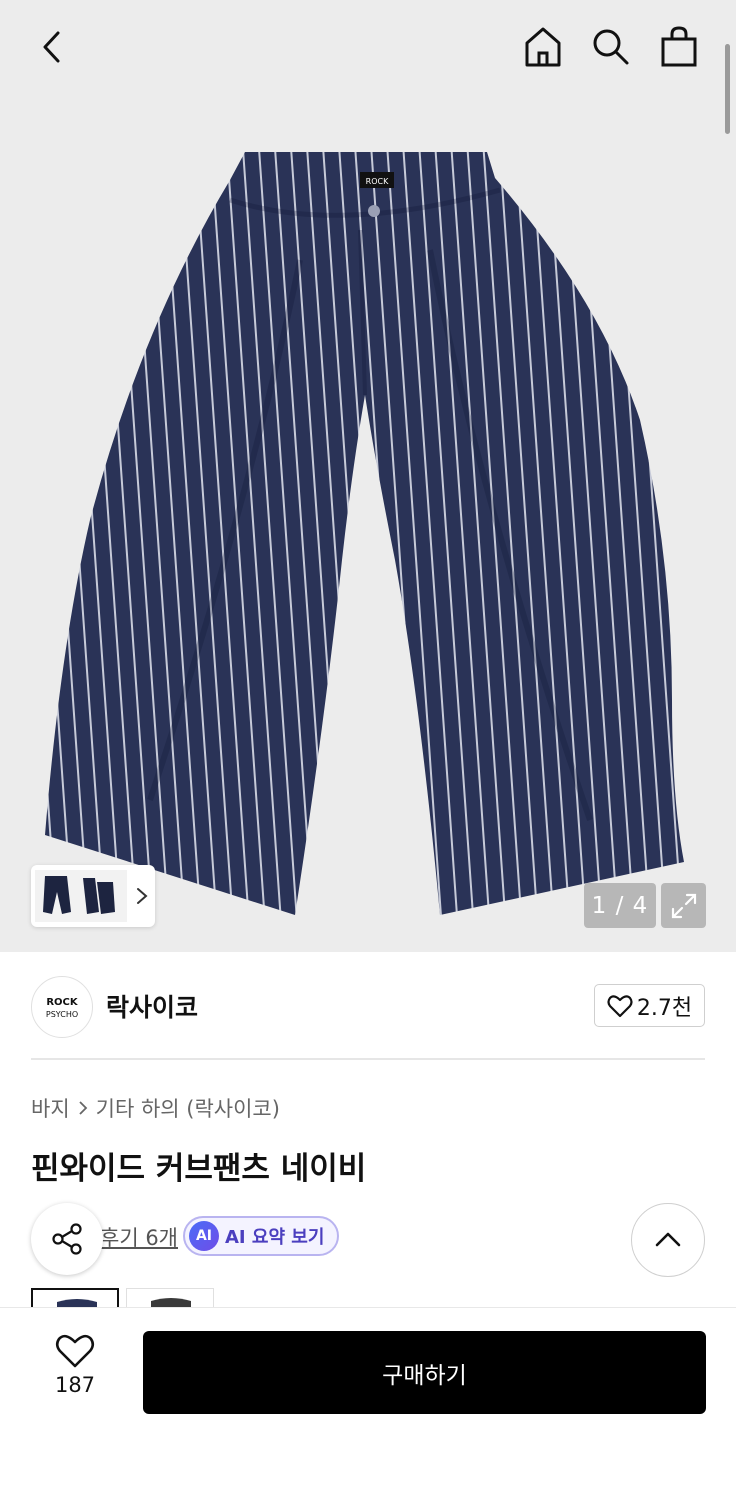 Image resolution: width=736 pixels, height=1501 pixels. I want to click on ai-summary-button: AI AI 요약 보기, so click(261, 1236).